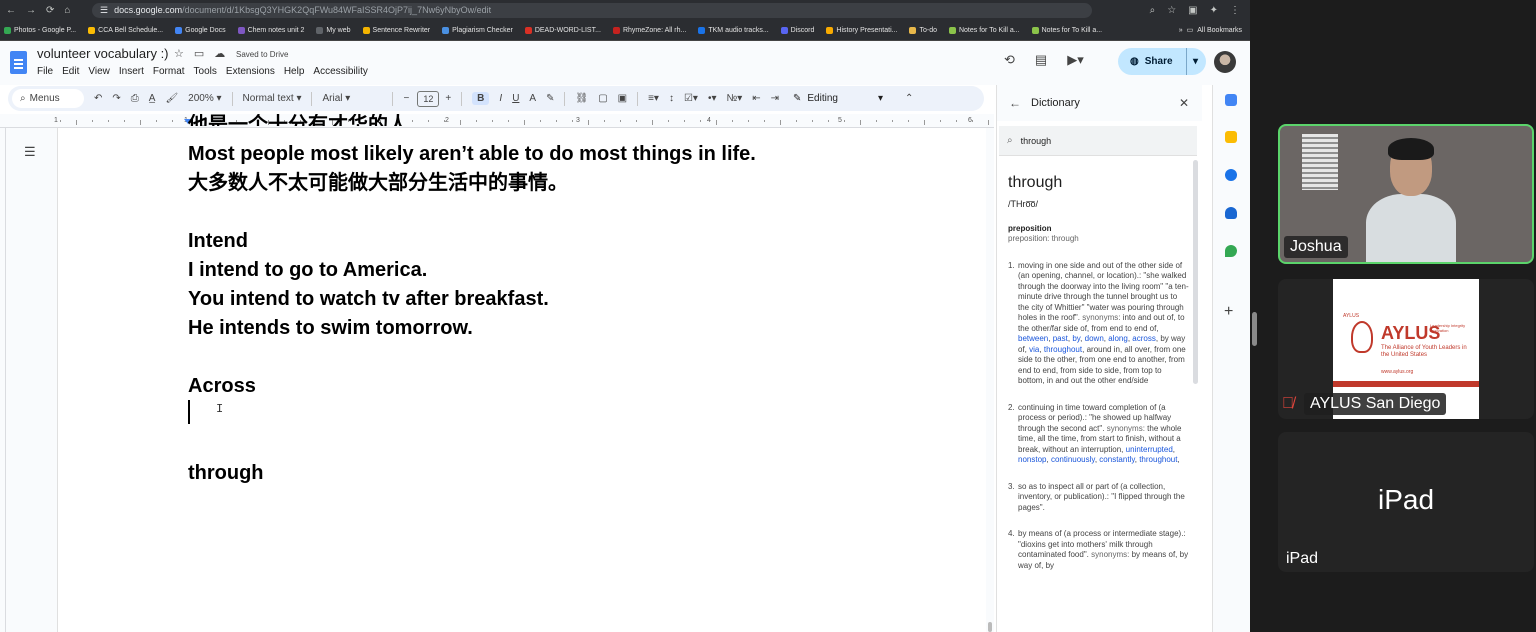 Image resolution: width=1536 pixels, height=632 pixels. Describe the element at coordinates (1116, 459) in the screenshot. I see `synonym-link: constantly` at that location.